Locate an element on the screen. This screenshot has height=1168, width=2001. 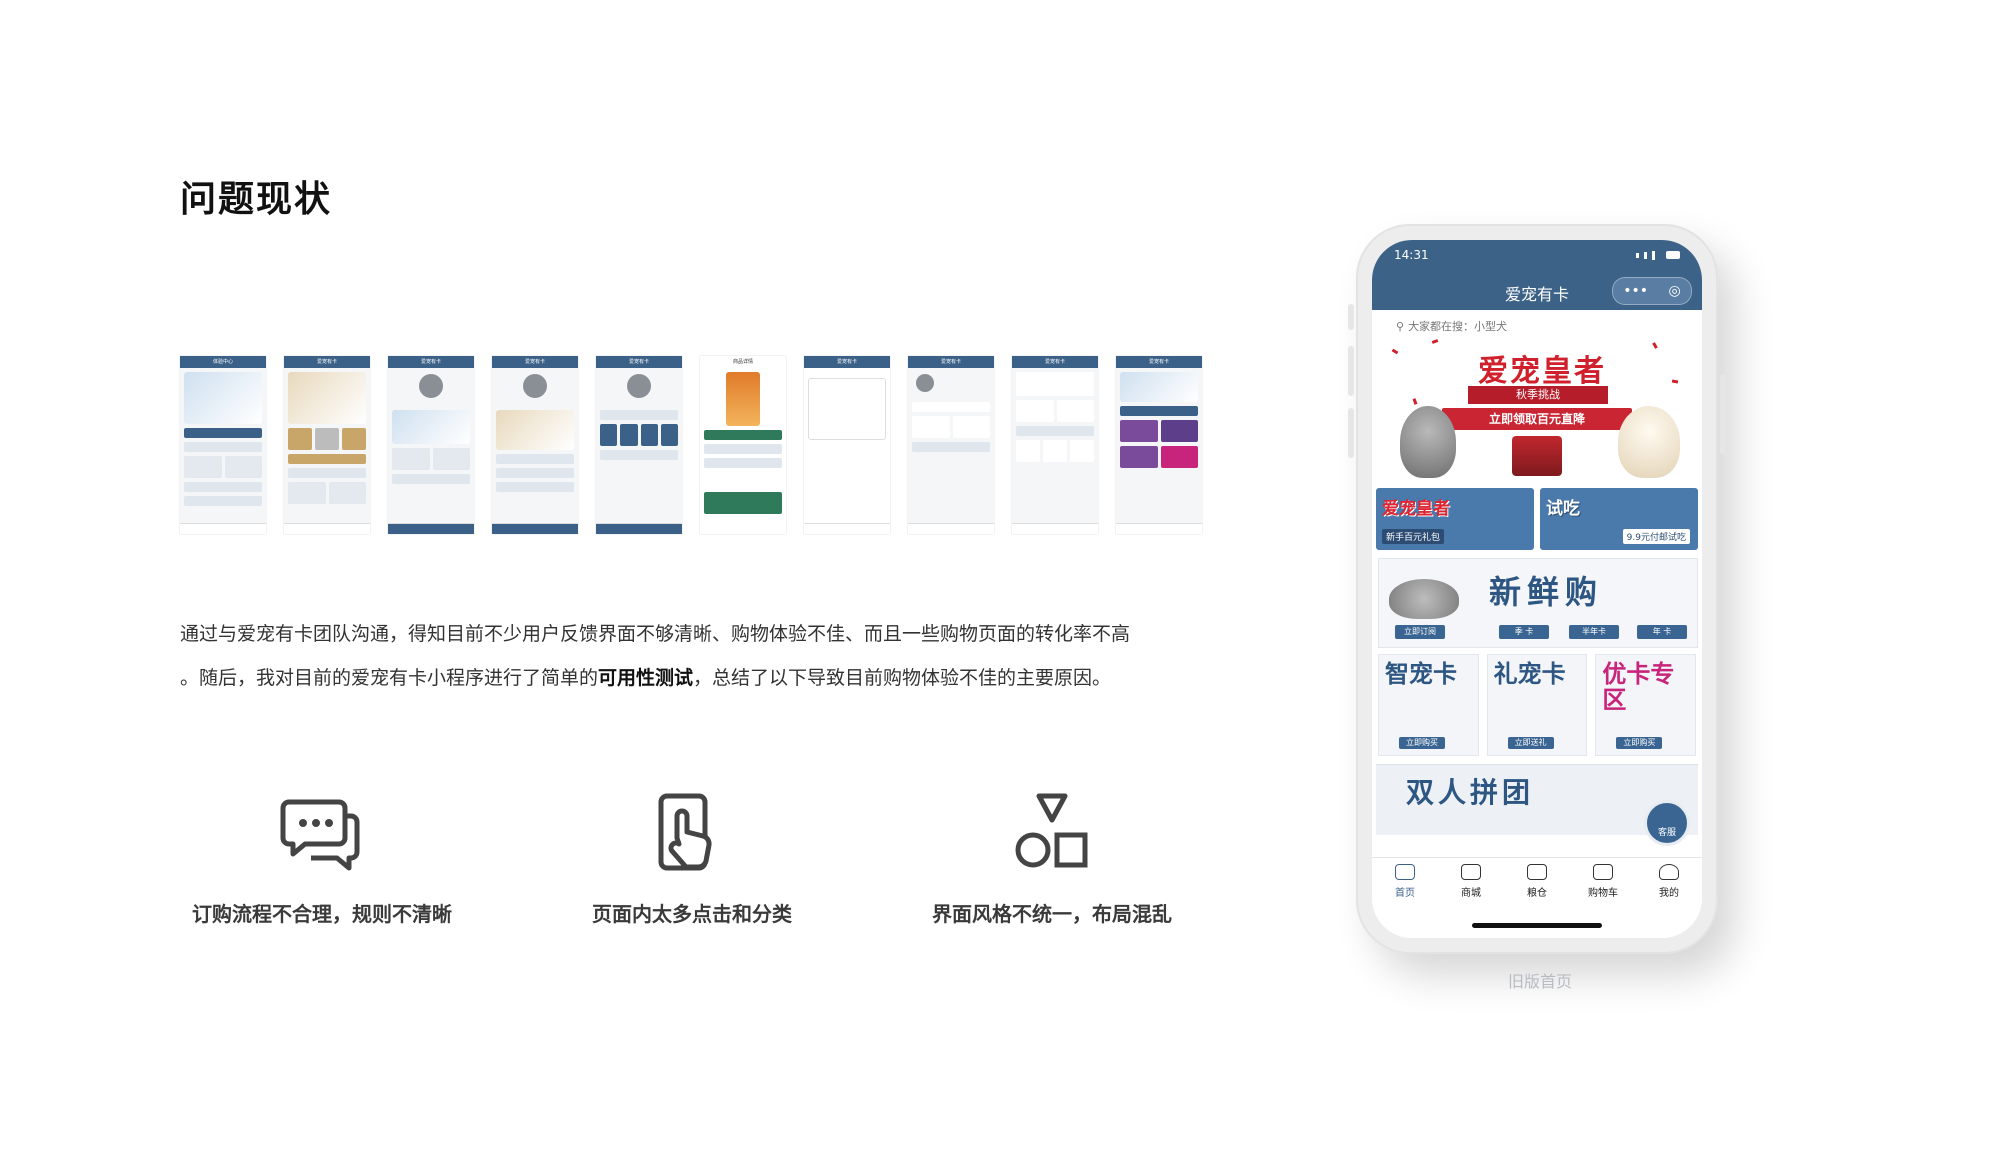
user-icon is located at coordinates (1669, 872).